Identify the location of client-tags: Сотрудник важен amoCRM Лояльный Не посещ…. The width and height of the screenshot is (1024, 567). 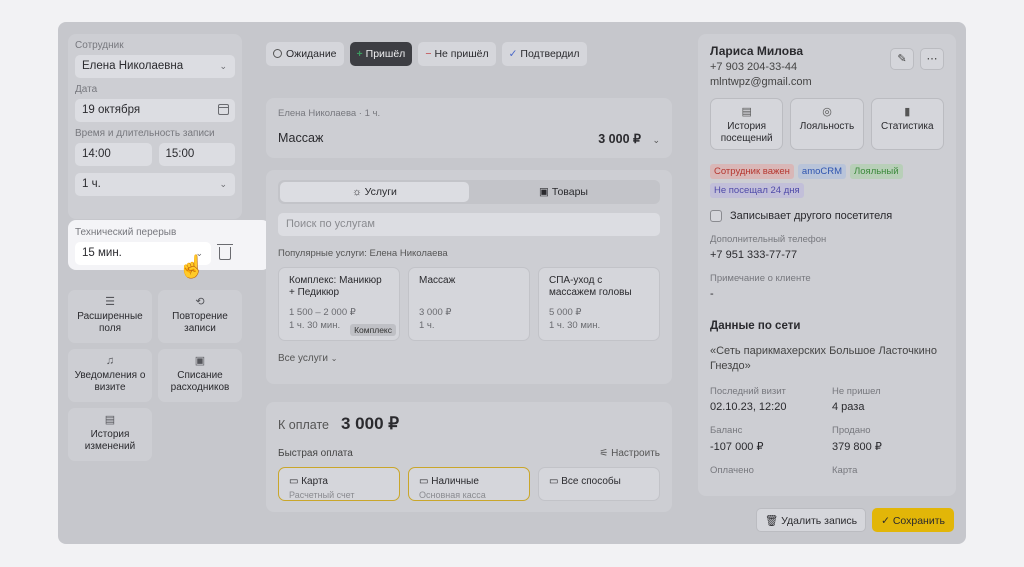
(827, 181).